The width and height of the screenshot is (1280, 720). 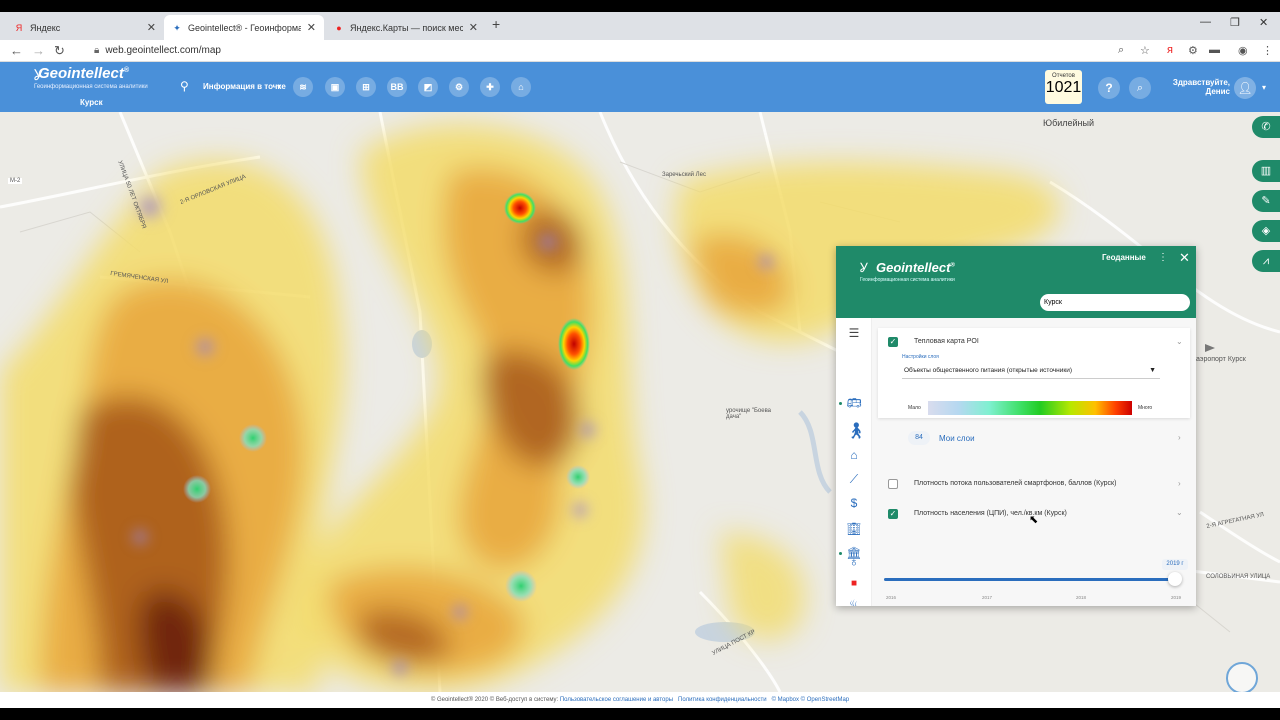 I want to click on layer-poi-checkbox: ✓, so click(x=893, y=342).